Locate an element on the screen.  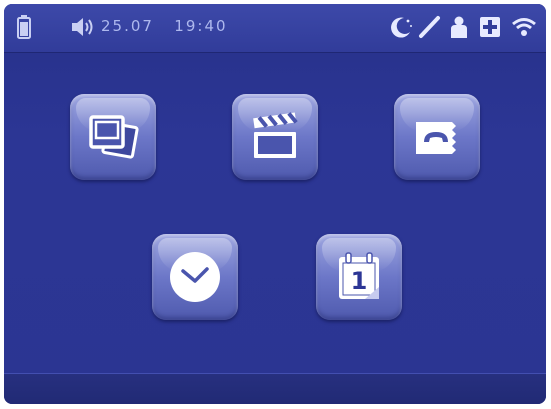
pen-icon is located at coordinates (430, 27).